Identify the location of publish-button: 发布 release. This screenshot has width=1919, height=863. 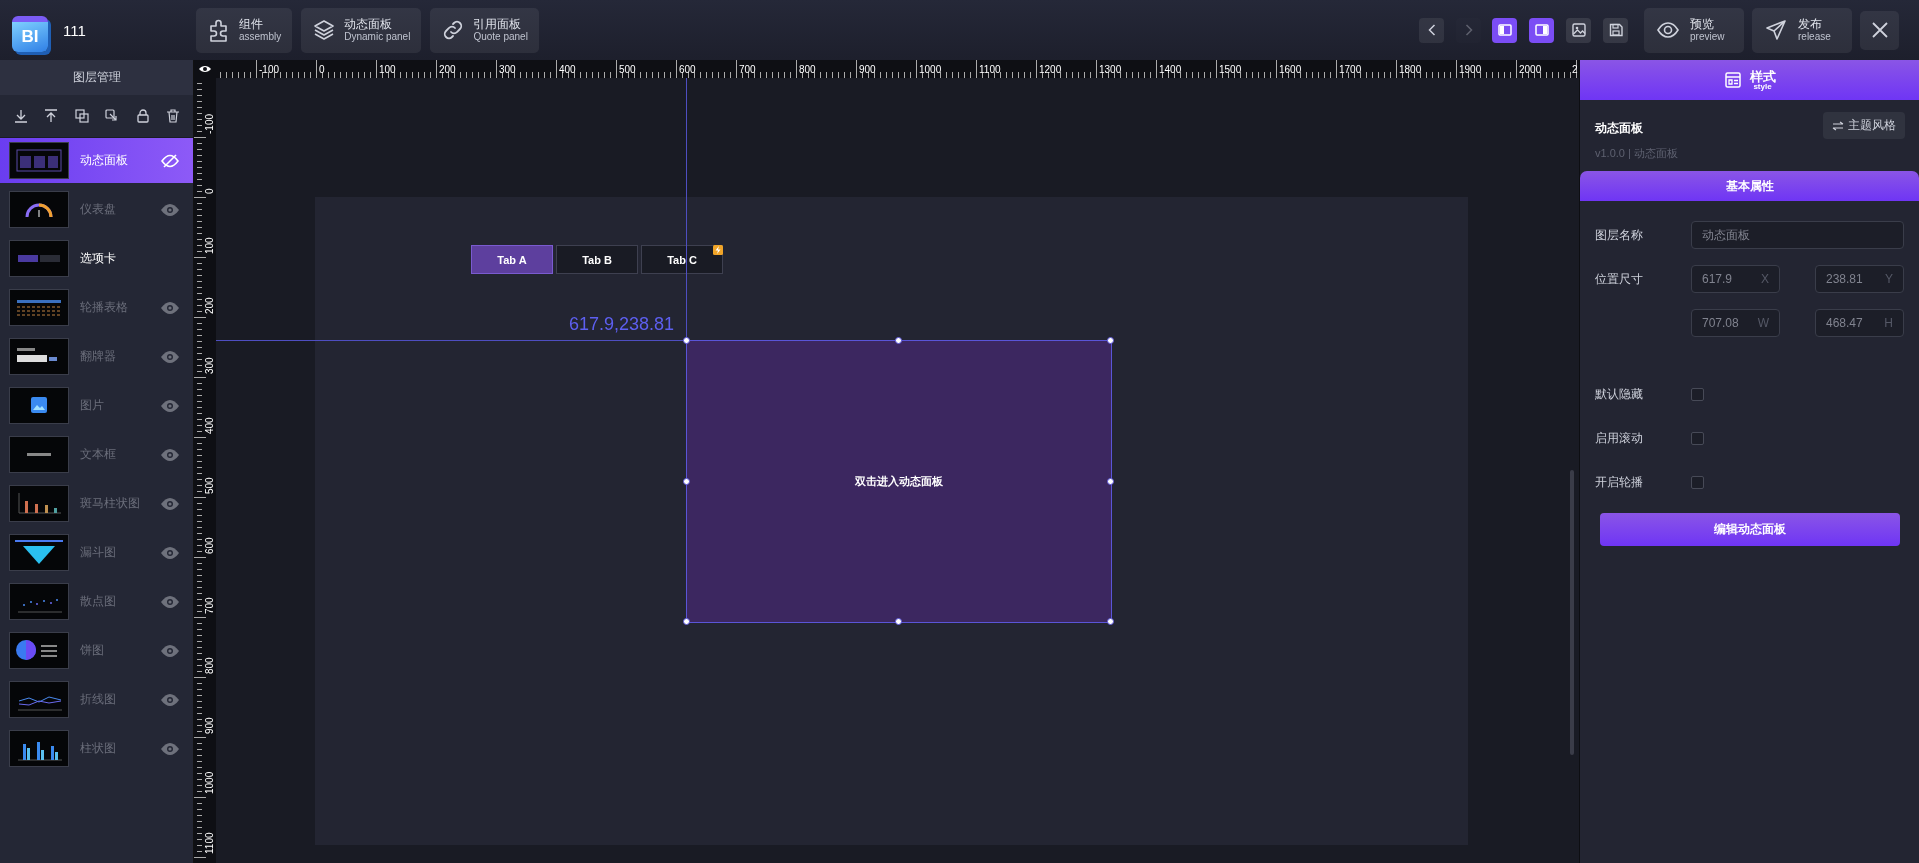
(1802, 30).